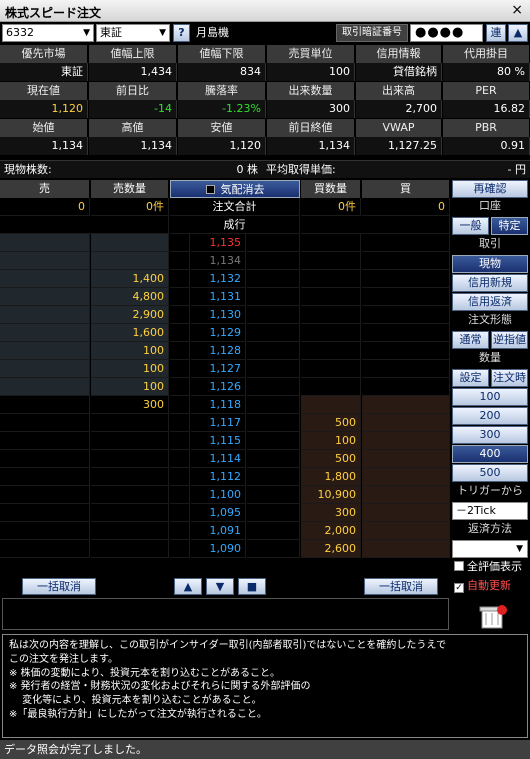 The width and height of the screenshot is (530, 759). I want to click on info-header: 高値, so click(133, 128).